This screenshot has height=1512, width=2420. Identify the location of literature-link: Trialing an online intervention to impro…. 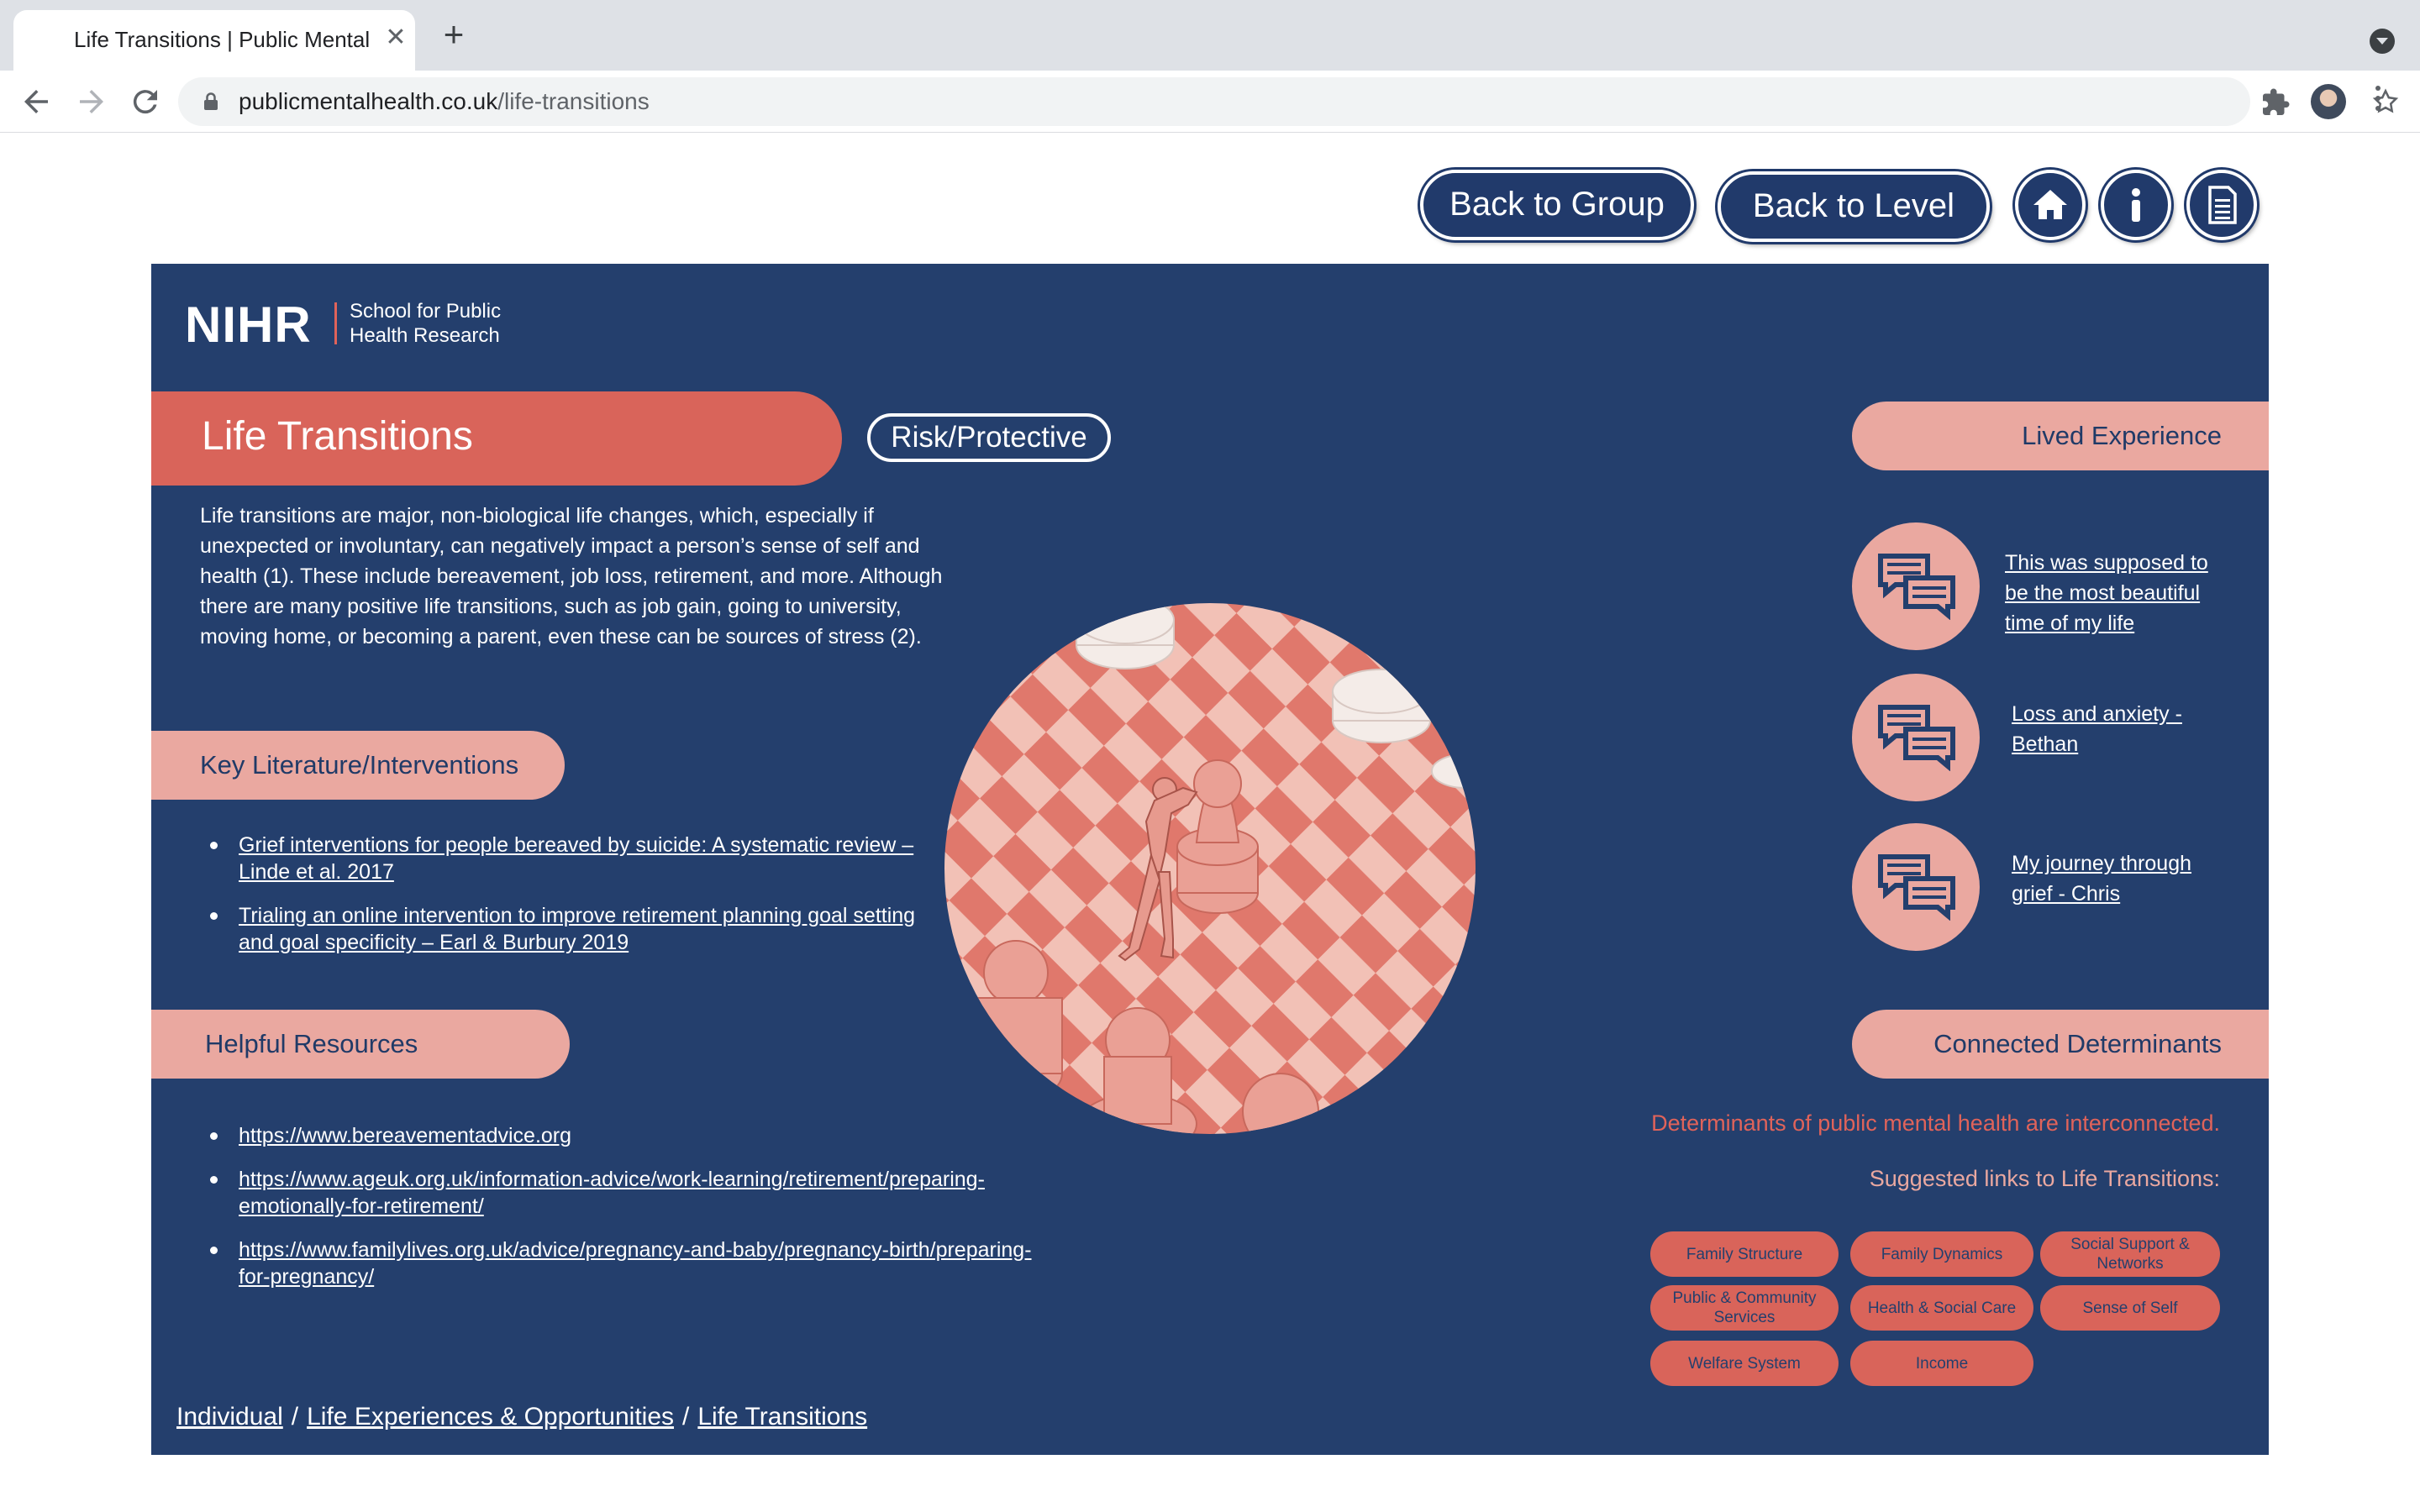
(576, 929).